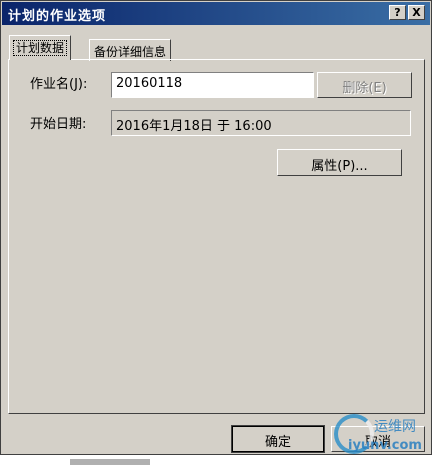 The width and height of the screenshot is (436, 465). I want to click on title-bar: 计划的作业选项 ? X, so click(216, 13).